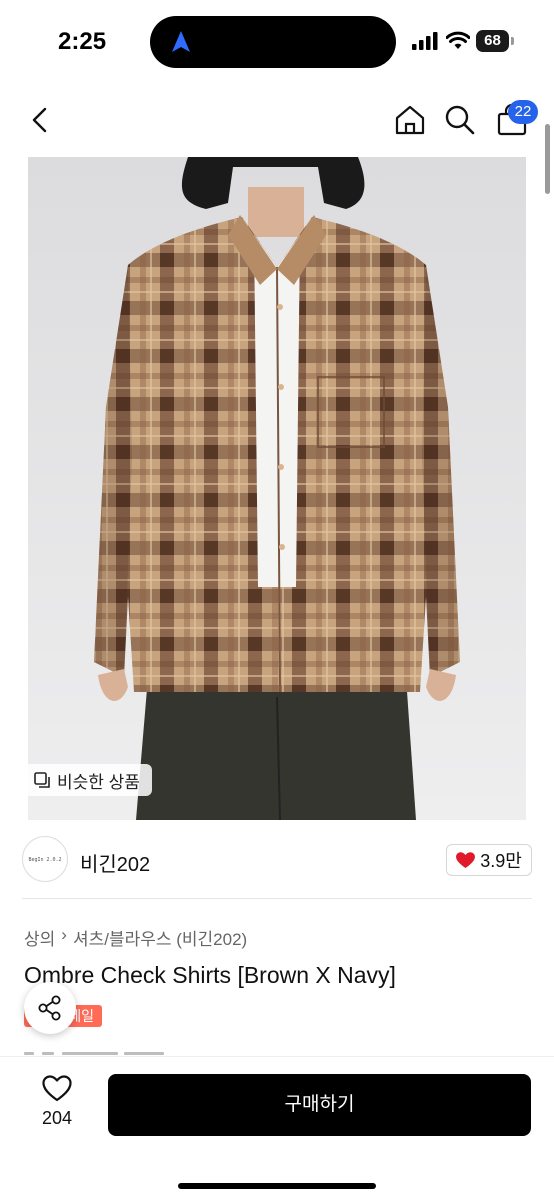 The width and height of the screenshot is (554, 1200). Describe the element at coordinates (98, 782) in the screenshot. I see `similar-products-label: 비슷한 상품` at that location.